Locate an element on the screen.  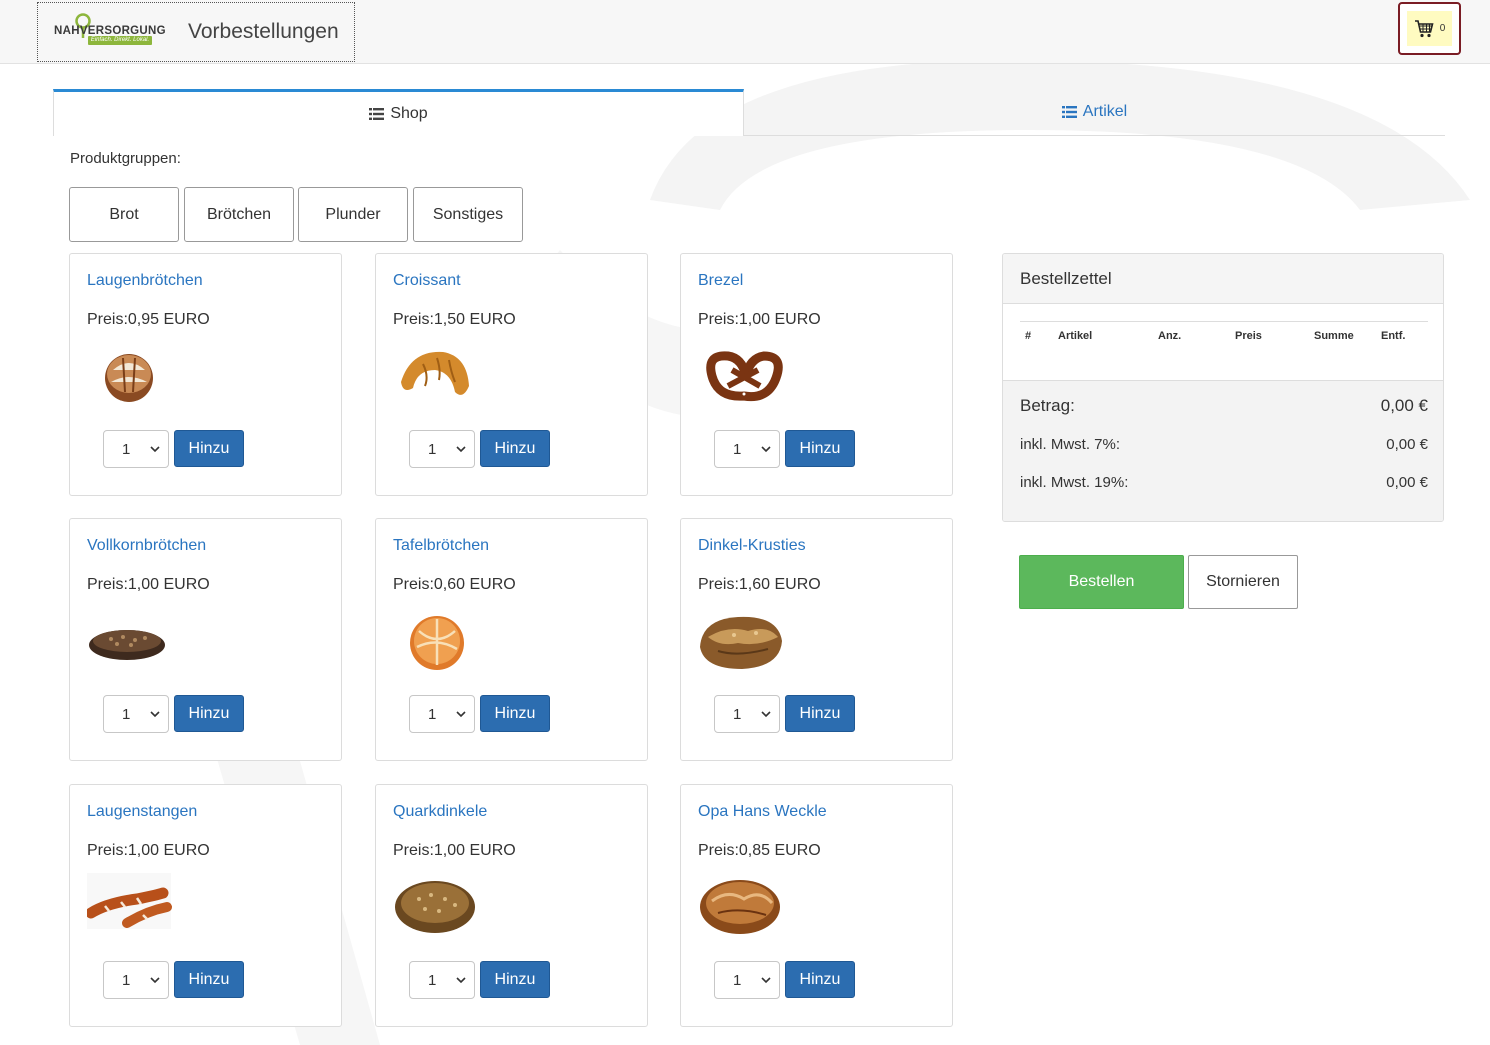
order-panel-title: Bestellzettel is located at coordinates (1223, 279).